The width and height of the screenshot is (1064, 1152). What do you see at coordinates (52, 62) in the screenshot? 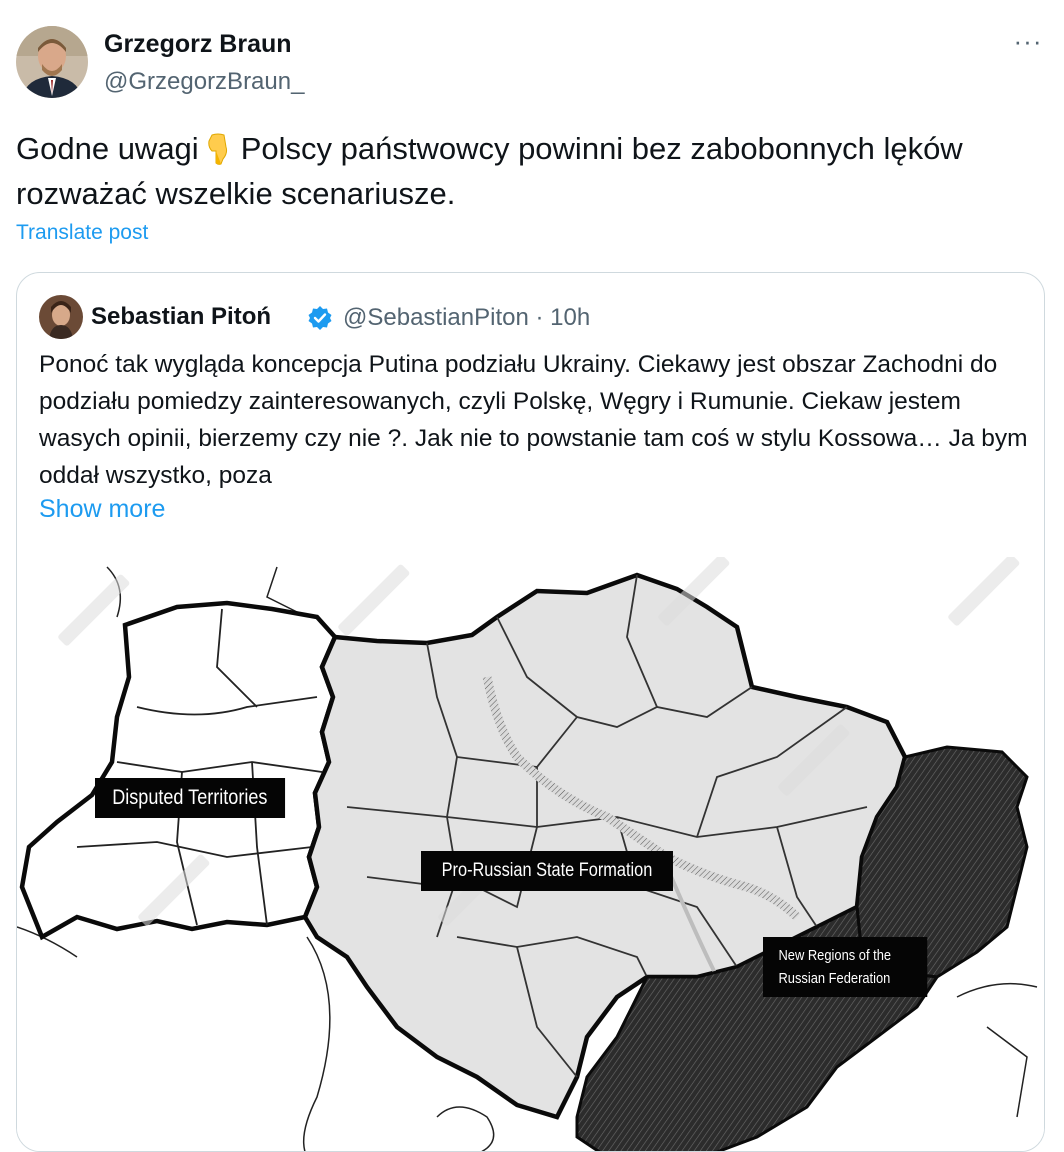
I see `author-avatar` at bounding box center [52, 62].